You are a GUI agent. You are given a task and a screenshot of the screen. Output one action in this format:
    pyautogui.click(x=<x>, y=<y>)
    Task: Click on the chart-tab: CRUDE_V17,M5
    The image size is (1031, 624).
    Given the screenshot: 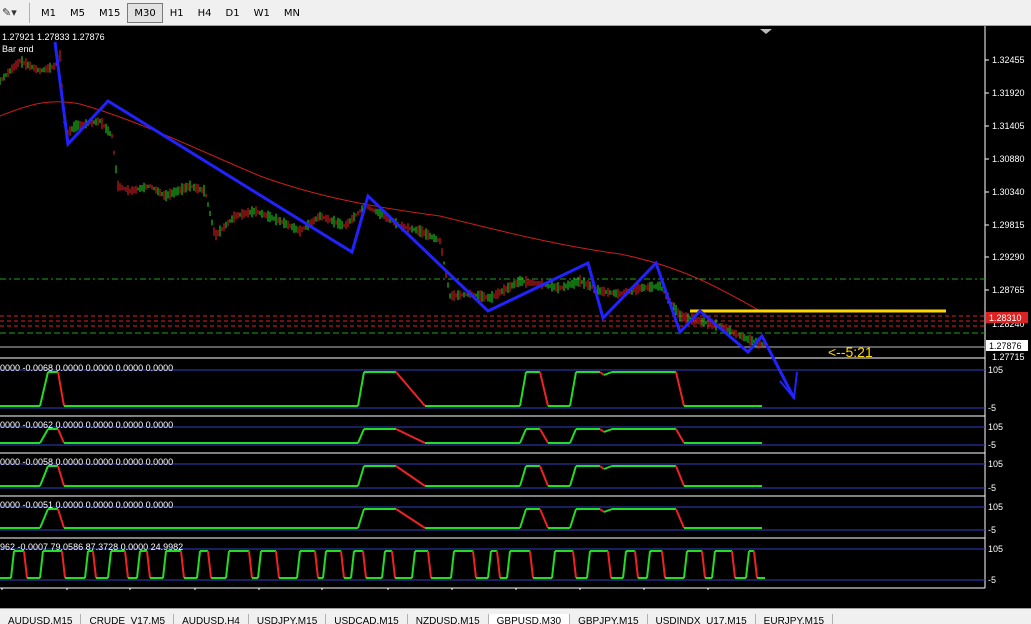 What is the action you would take?
    pyautogui.click(x=128, y=619)
    